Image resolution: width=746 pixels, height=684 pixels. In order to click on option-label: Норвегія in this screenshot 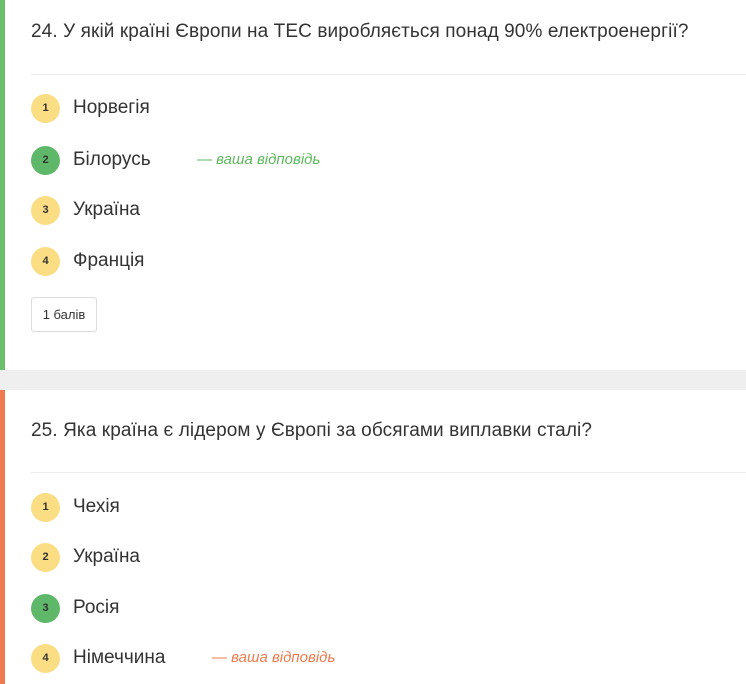, I will do `click(111, 107)`.